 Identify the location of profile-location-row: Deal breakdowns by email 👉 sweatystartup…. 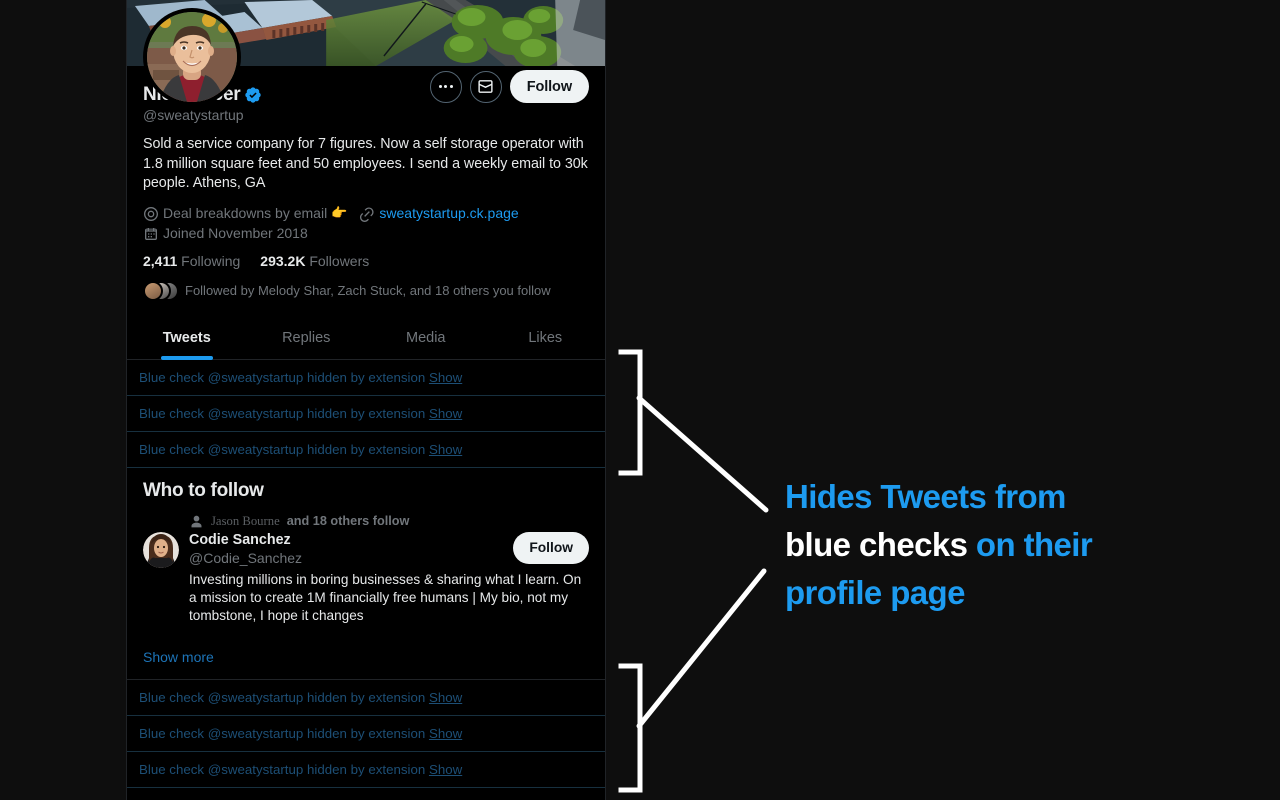
(366, 213).